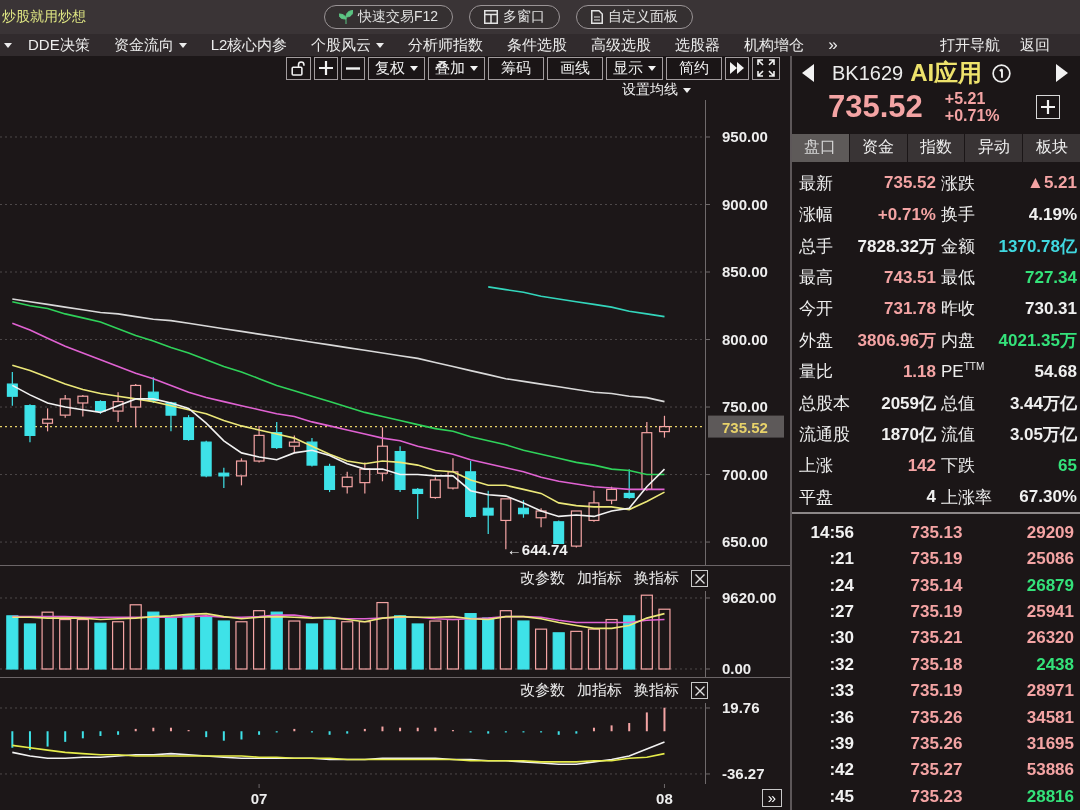 The height and width of the screenshot is (810, 1080). Describe the element at coordinates (8, 45) in the screenshot. I see `caret-icon` at that location.